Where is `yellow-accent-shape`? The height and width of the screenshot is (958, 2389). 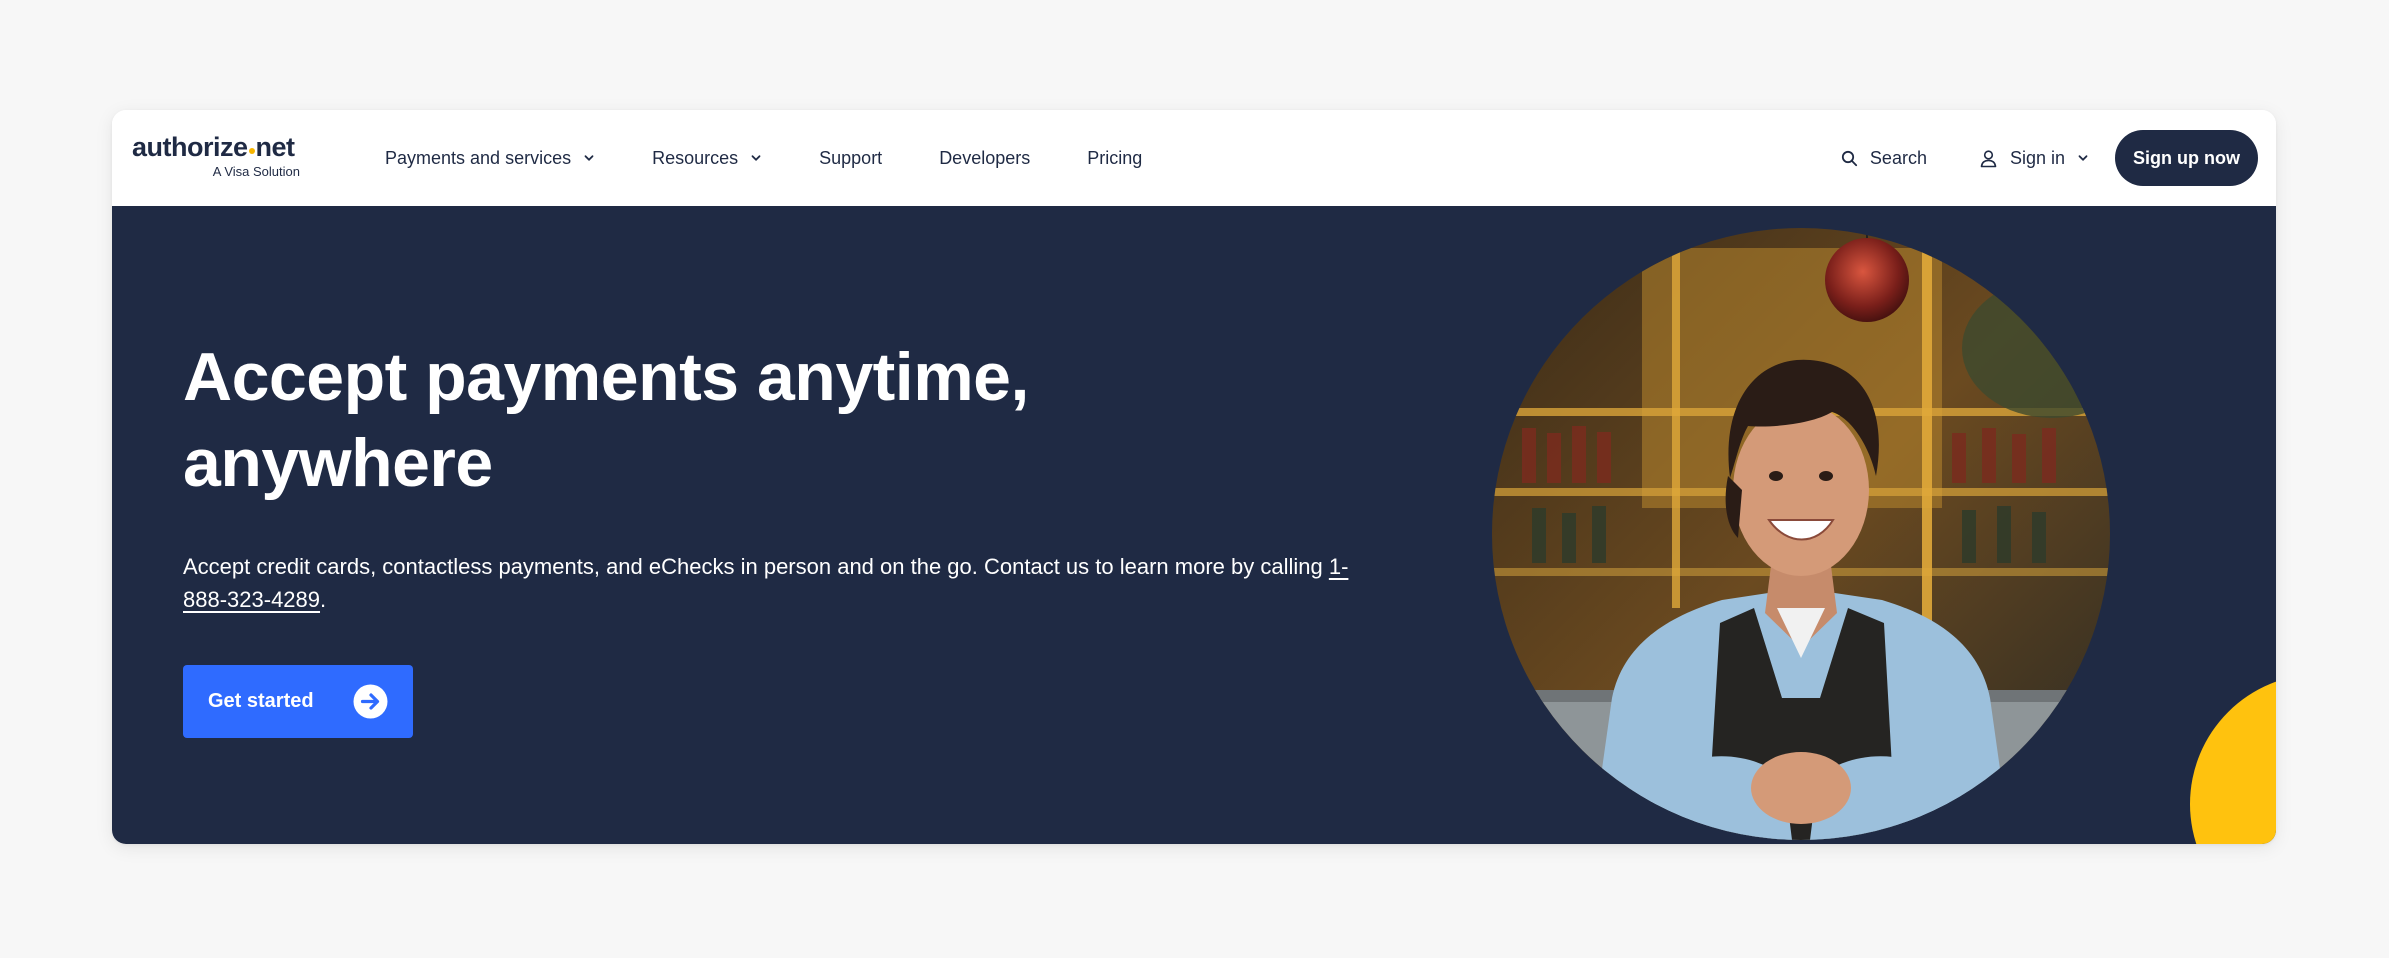
yellow-accent-shape is located at coordinates (2233, 759).